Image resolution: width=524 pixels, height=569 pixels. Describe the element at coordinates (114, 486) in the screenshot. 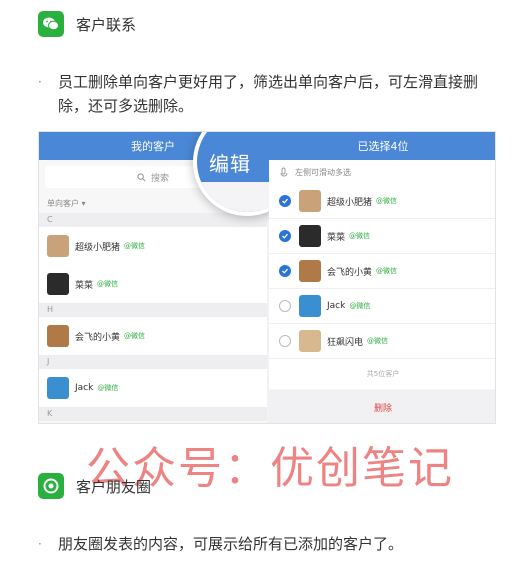

I see `section-title: 客户朋友圈` at that location.